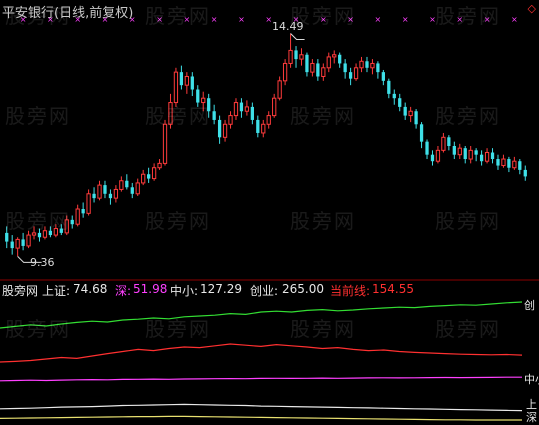 This screenshot has height=425, width=539. Describe the element at coordinates (531, 379) in the screenshot. I see `end-label-zhongxiao: 中小` at that location.